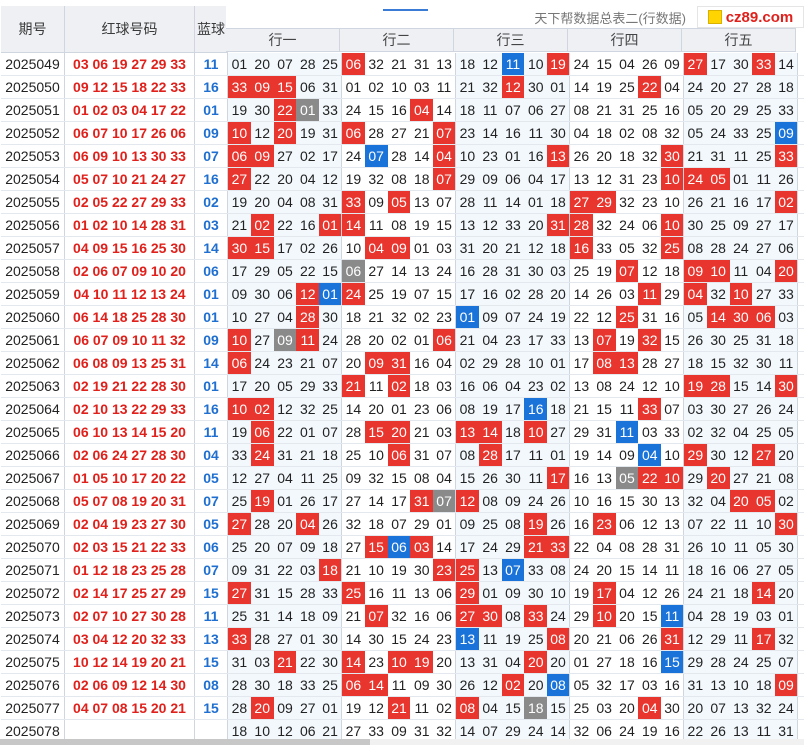 This screenshot has height=745, width=804. What do you see at coordinates (285, 662) in the screenshot?
I see `row-group-1: 31 03 21 22 30` at bounding box center [285, 662].